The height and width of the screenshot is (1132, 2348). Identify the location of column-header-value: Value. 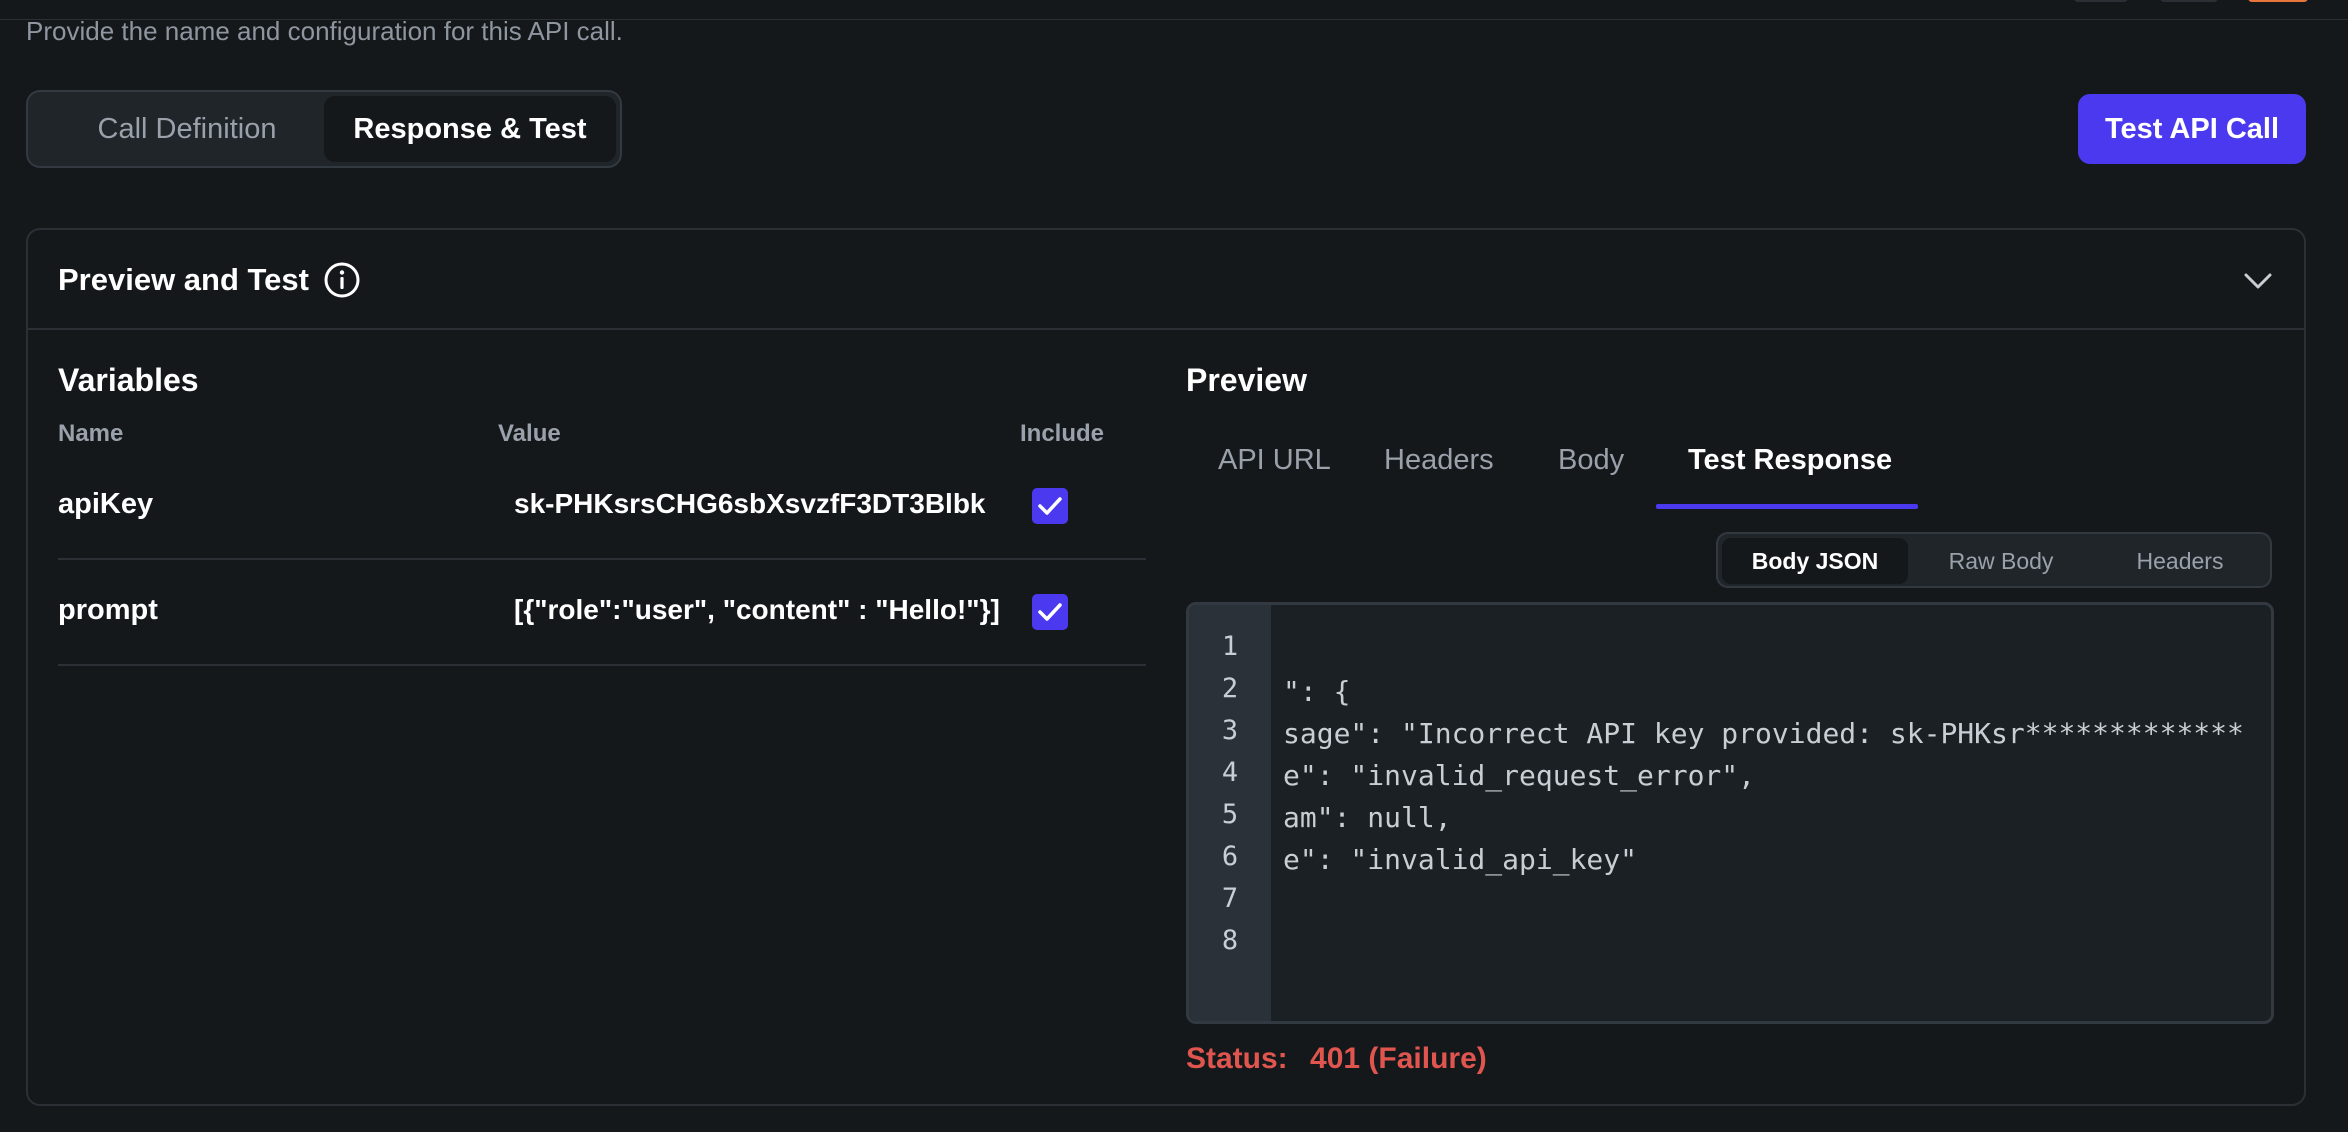
(529, 433).